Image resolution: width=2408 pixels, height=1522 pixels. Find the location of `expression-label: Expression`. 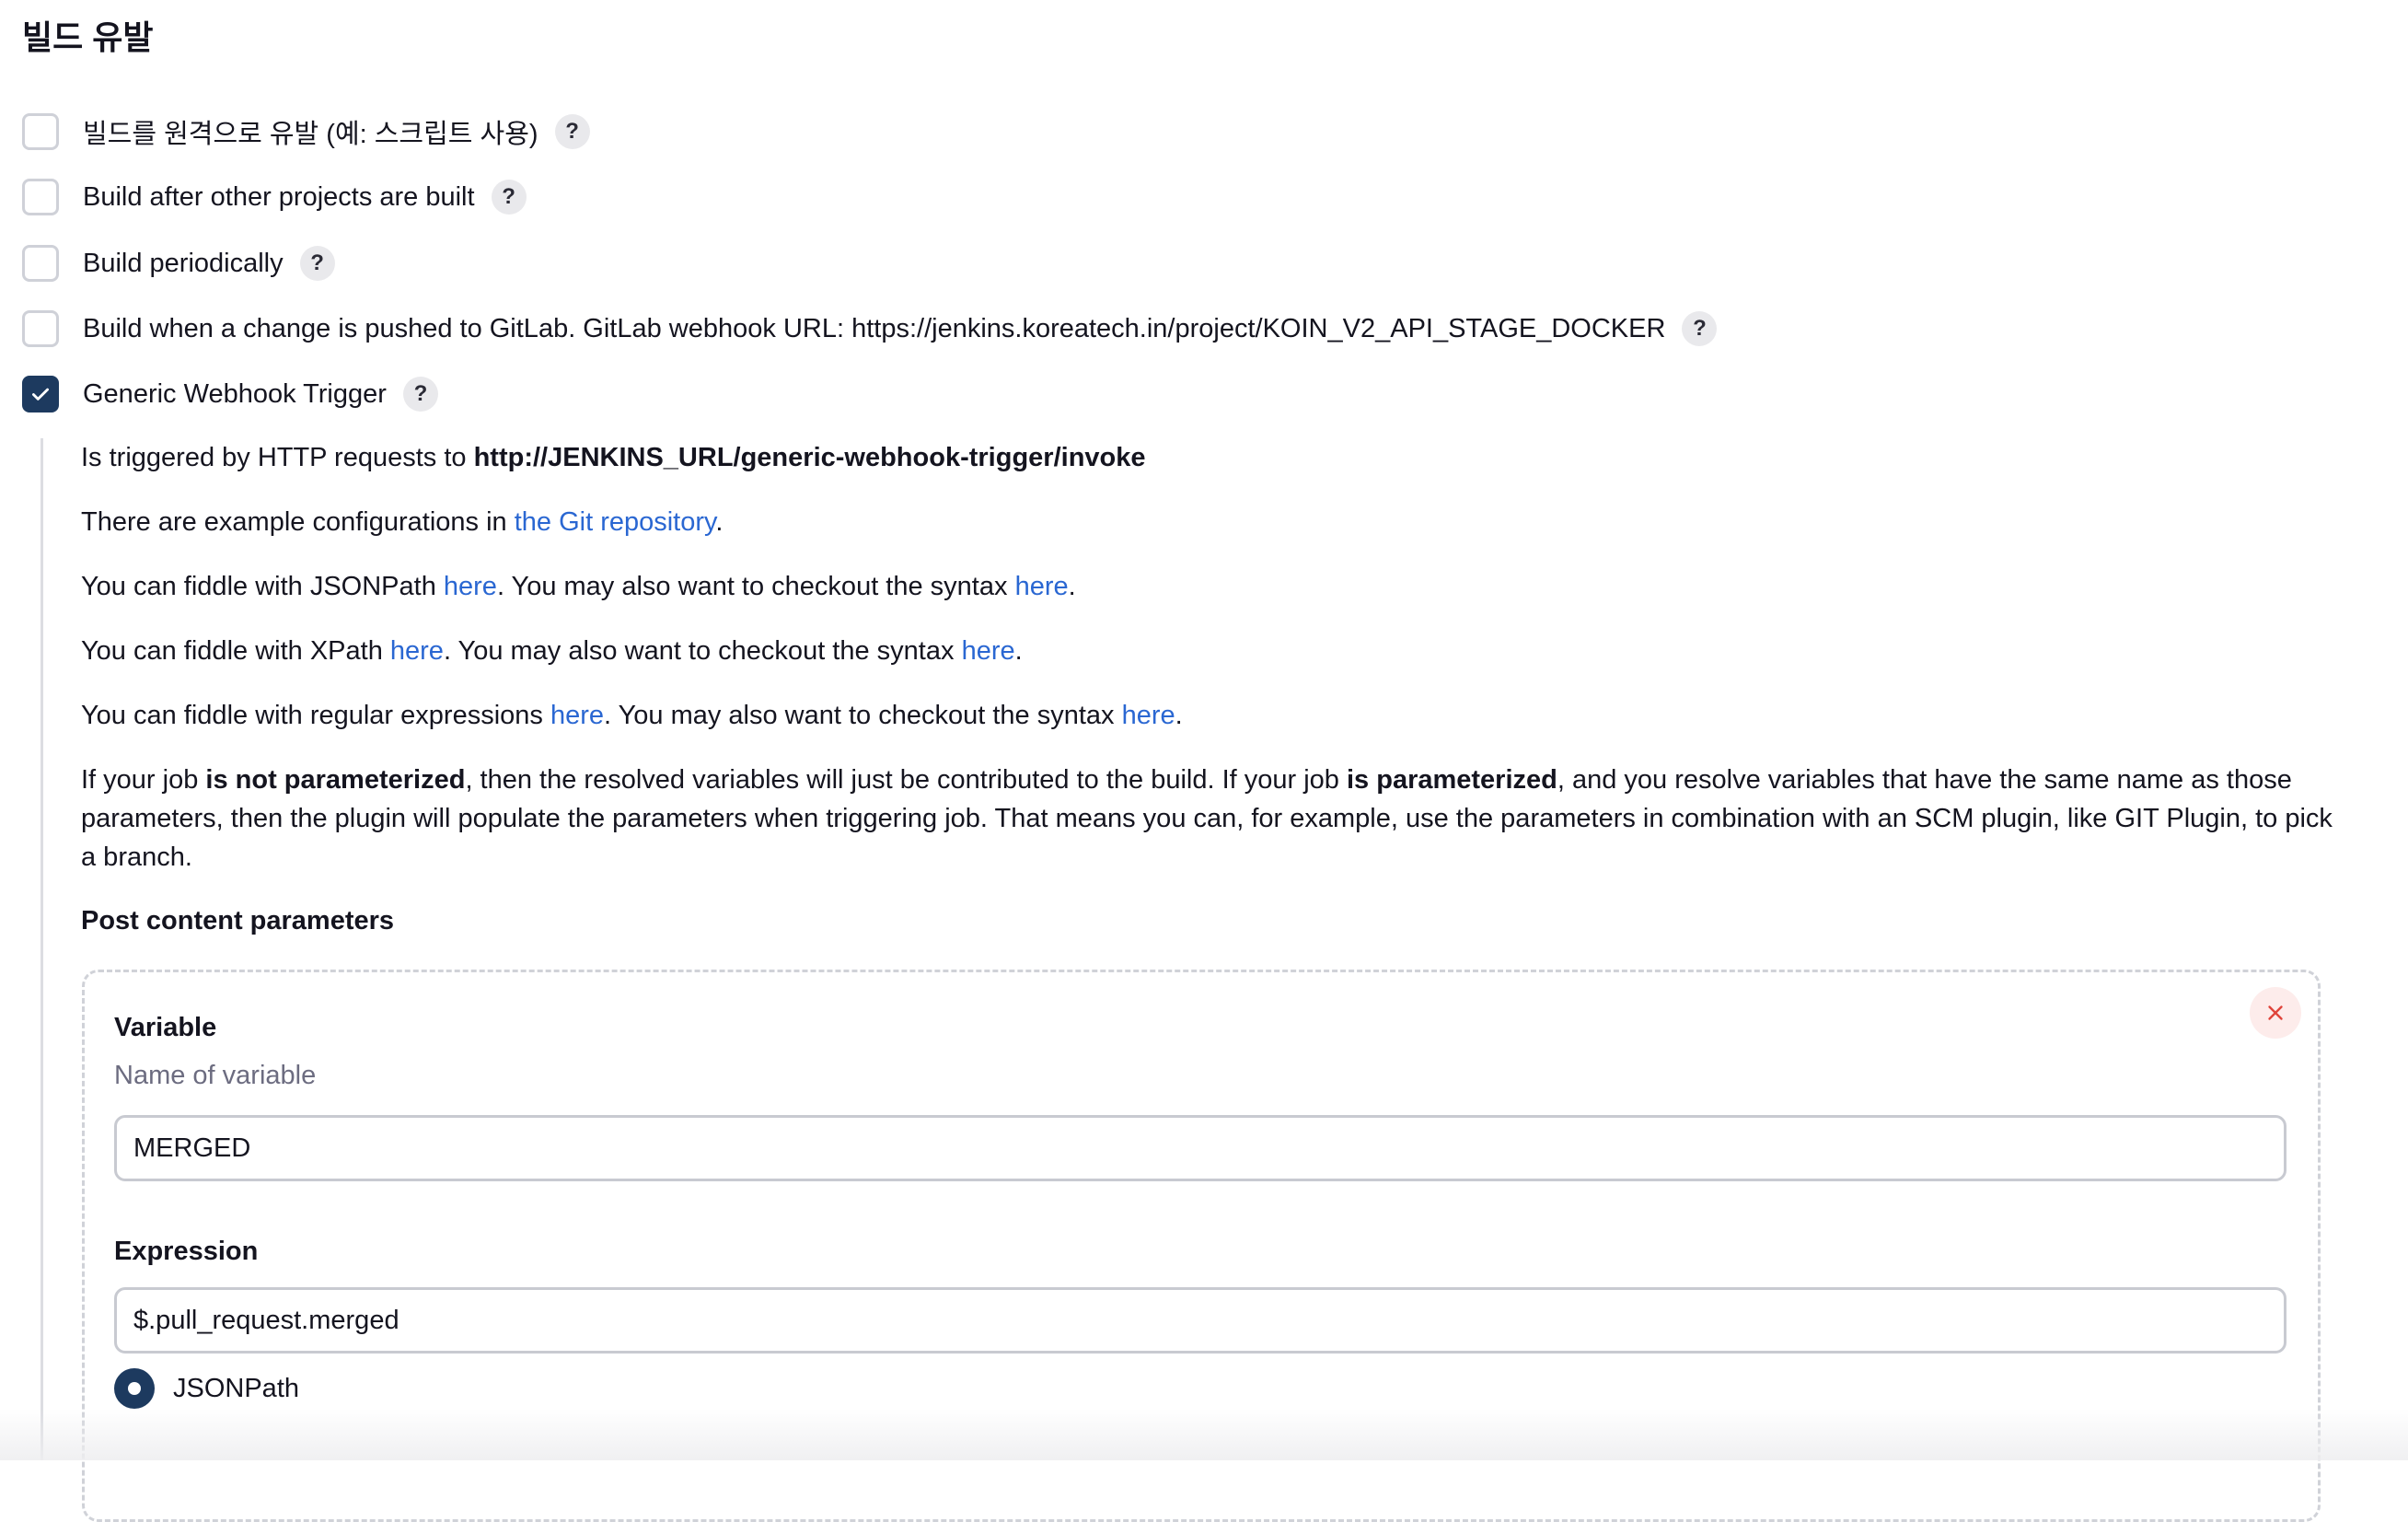

expression-label: Expression is located at coordinates (186, 1252).